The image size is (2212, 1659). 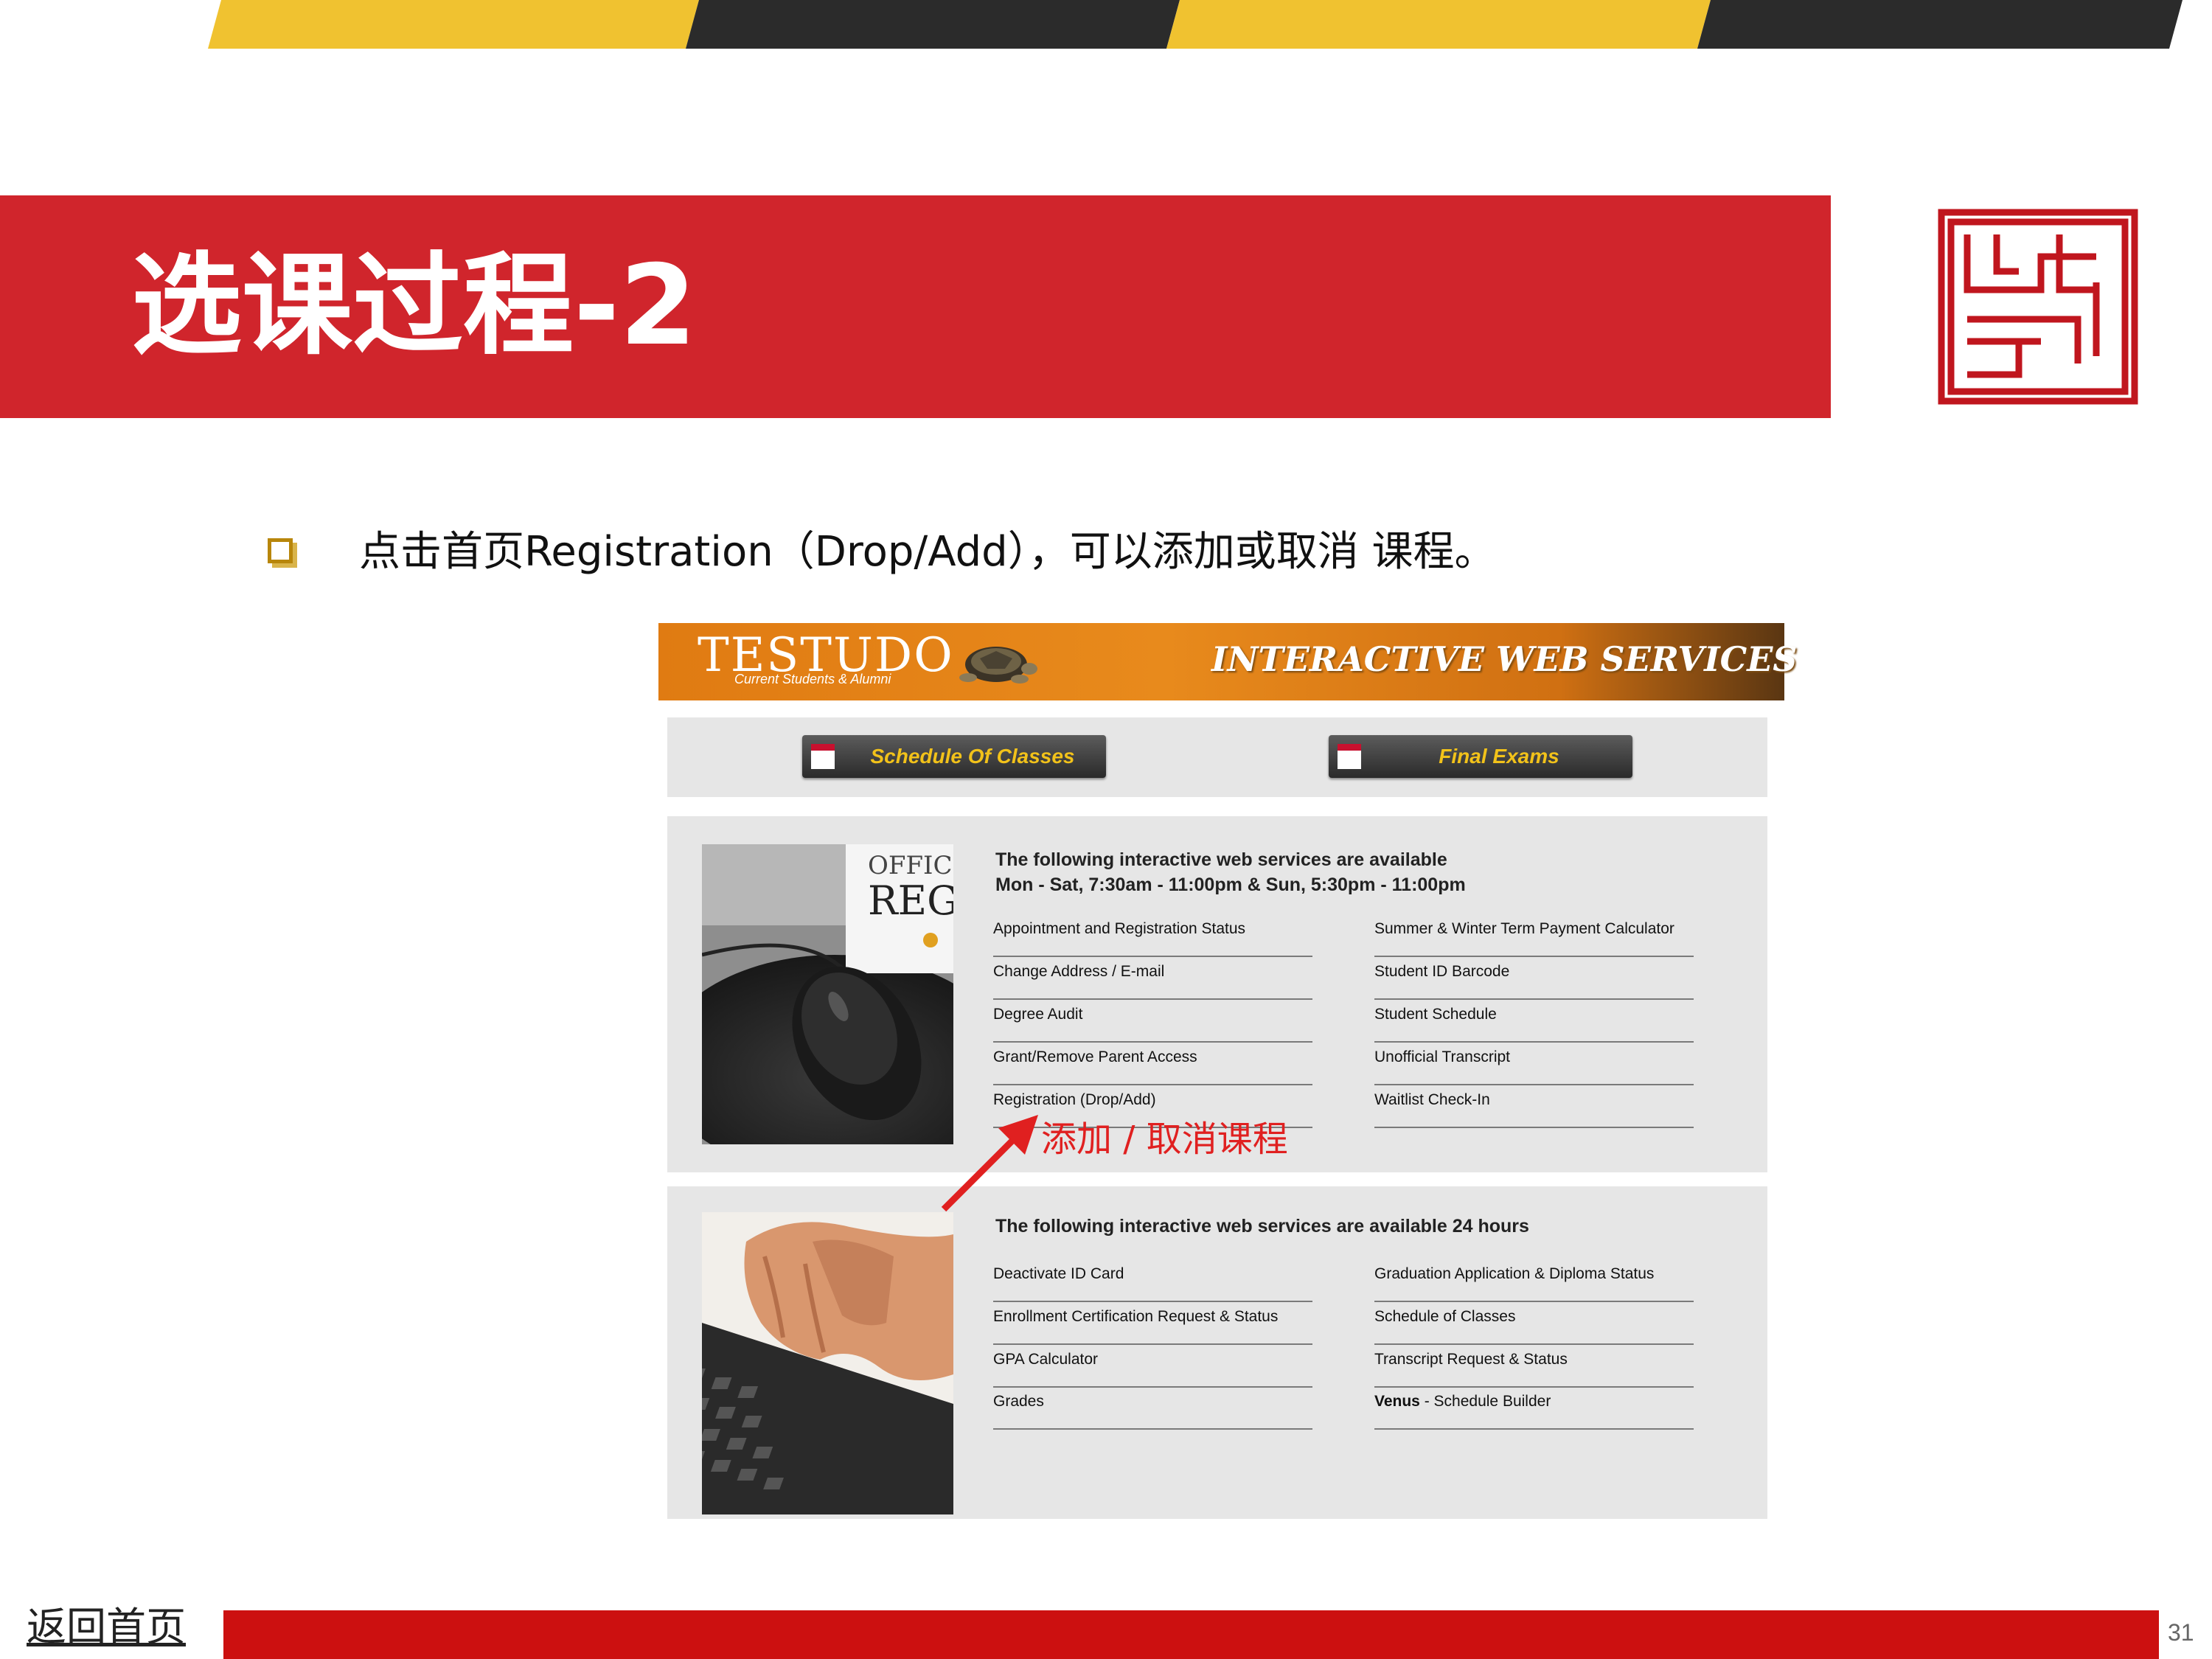 What do you see at coordinates (1534, 1323) in the screenshot?
I see `link-schedule-of-classes: Schedule of Classes` at bounding box center [1534, 1323].